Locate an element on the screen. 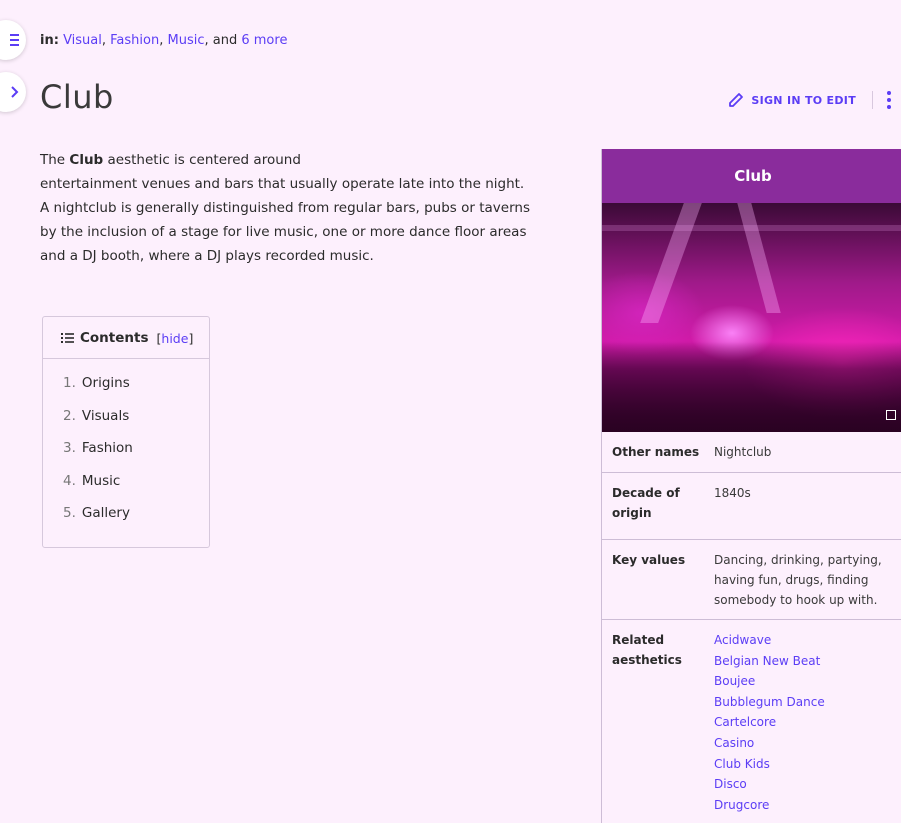 The height and width of the screenshot is (823, 901). toc-item-origins: 1. Origins is located at coordinates (136, 389).